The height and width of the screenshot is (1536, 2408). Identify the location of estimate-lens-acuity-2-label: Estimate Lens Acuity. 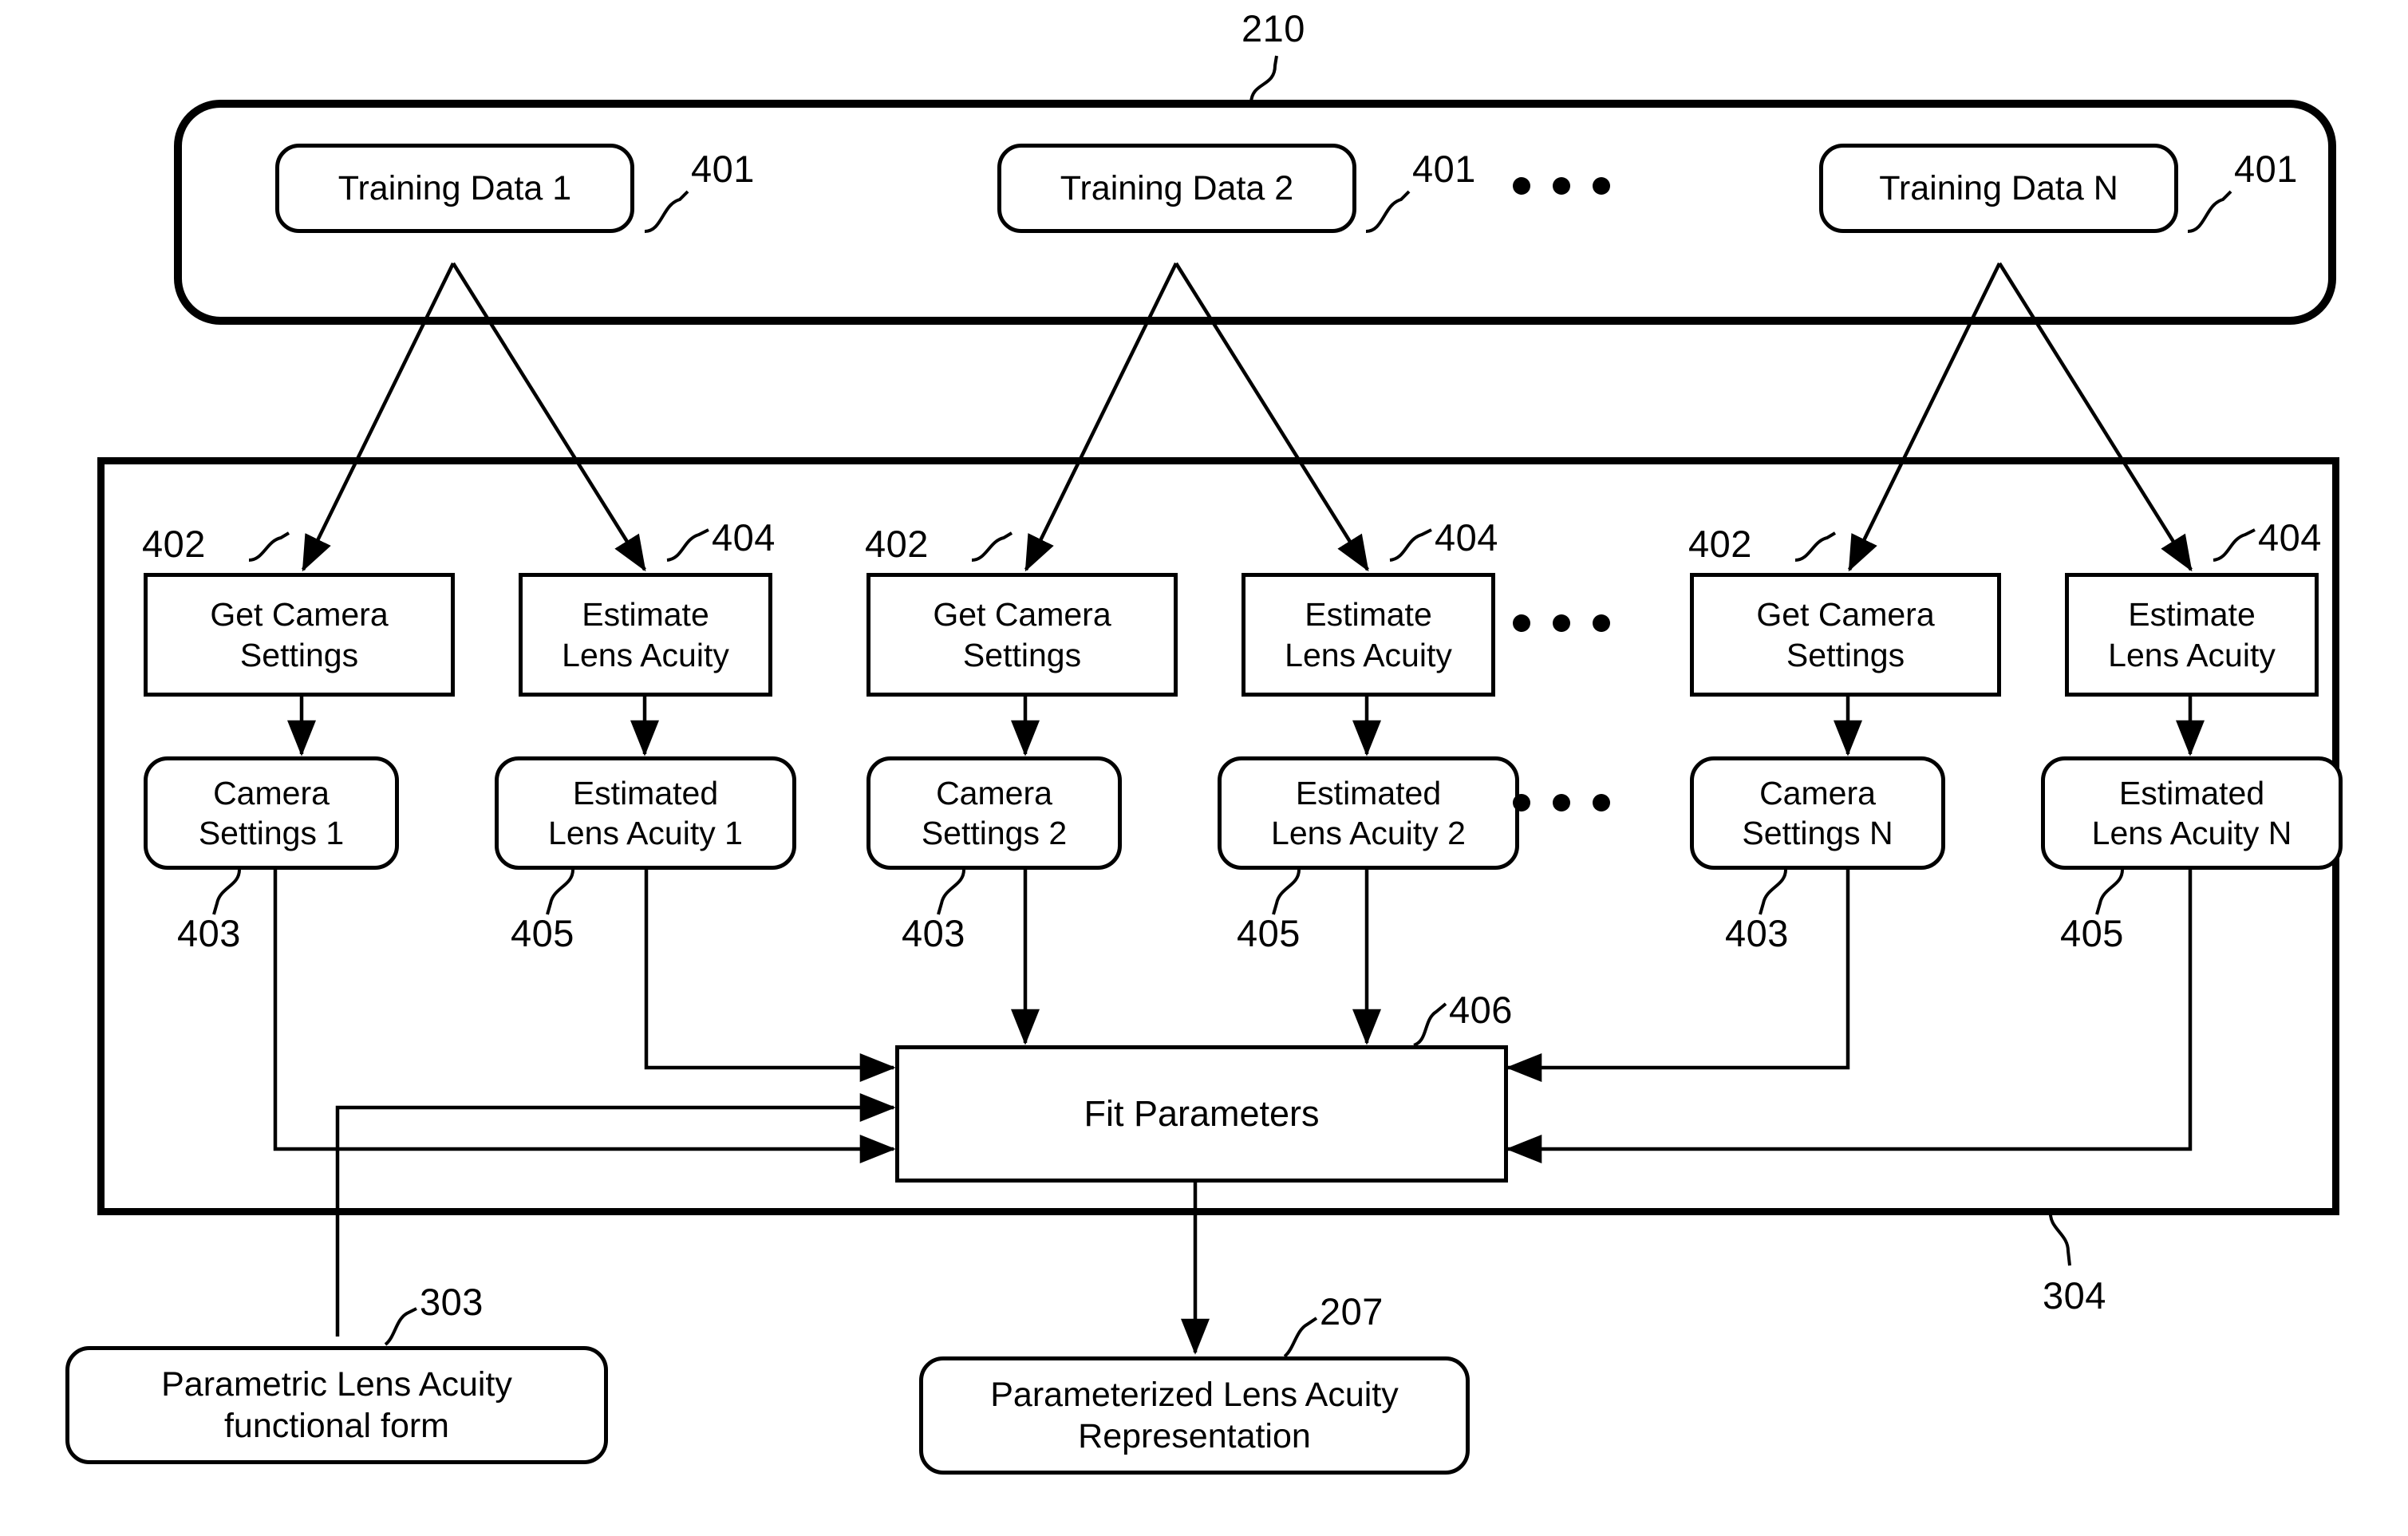
(1368, 634).